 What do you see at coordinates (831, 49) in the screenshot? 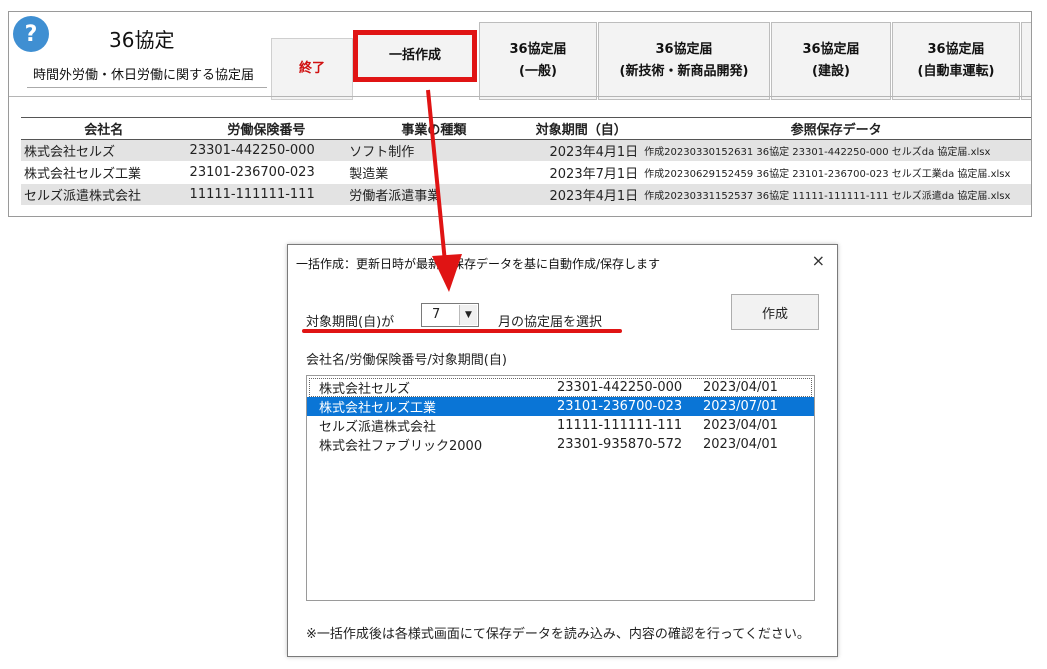
I see `form-construction-line1: 36協定届` at bounding box center [831, 49].